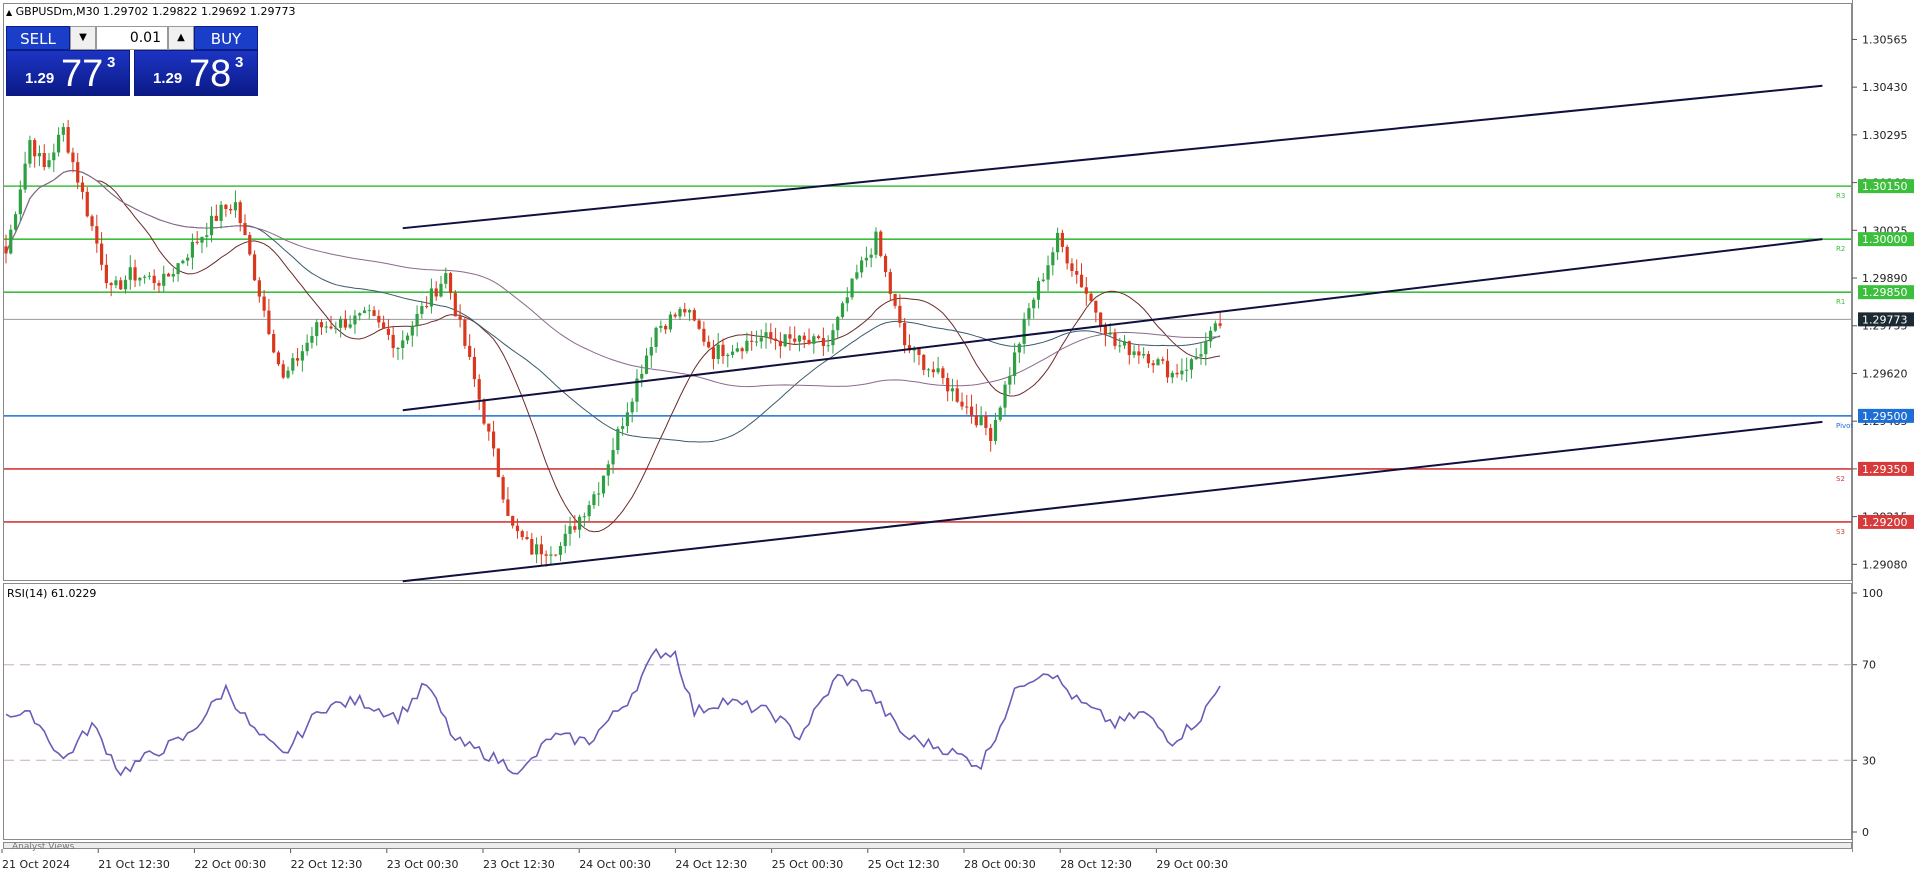  What do you see at coordinates (327, 864) in the screenshot?
I see `time-label: 22 Oct 12:30` at bounding box center [327, 864].